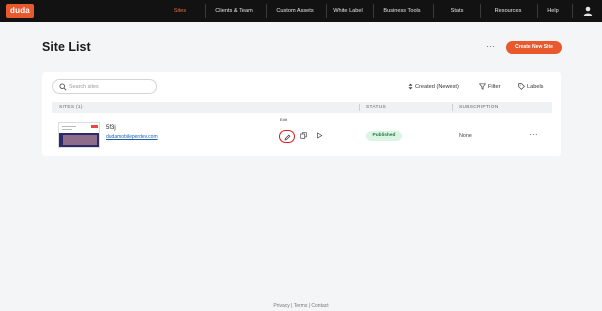 Image resolution: width=602 pixels, height=311 pixels. What do you see at coordinates (71, 107) in the screenshot?
I see `column-header-sites: SITES (1)` at bounding box center [71, 107].